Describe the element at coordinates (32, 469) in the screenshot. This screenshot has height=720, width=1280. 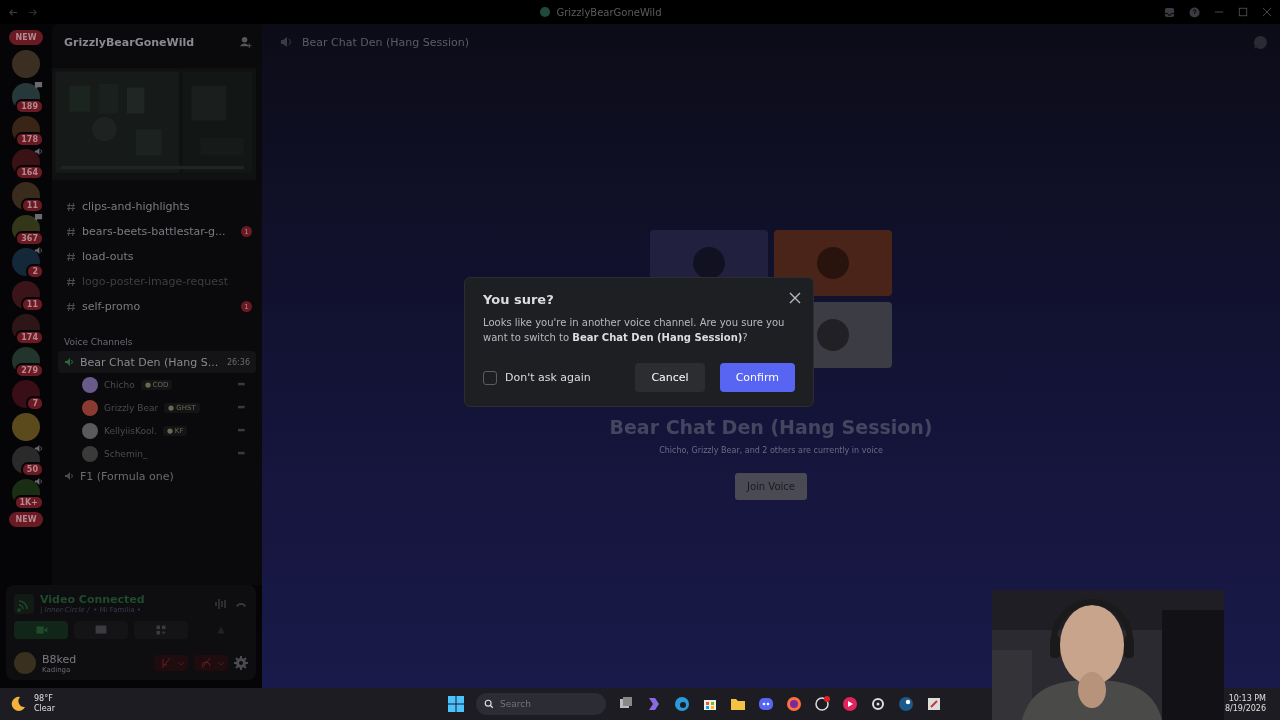
I see `unread-count: 50` at that location.